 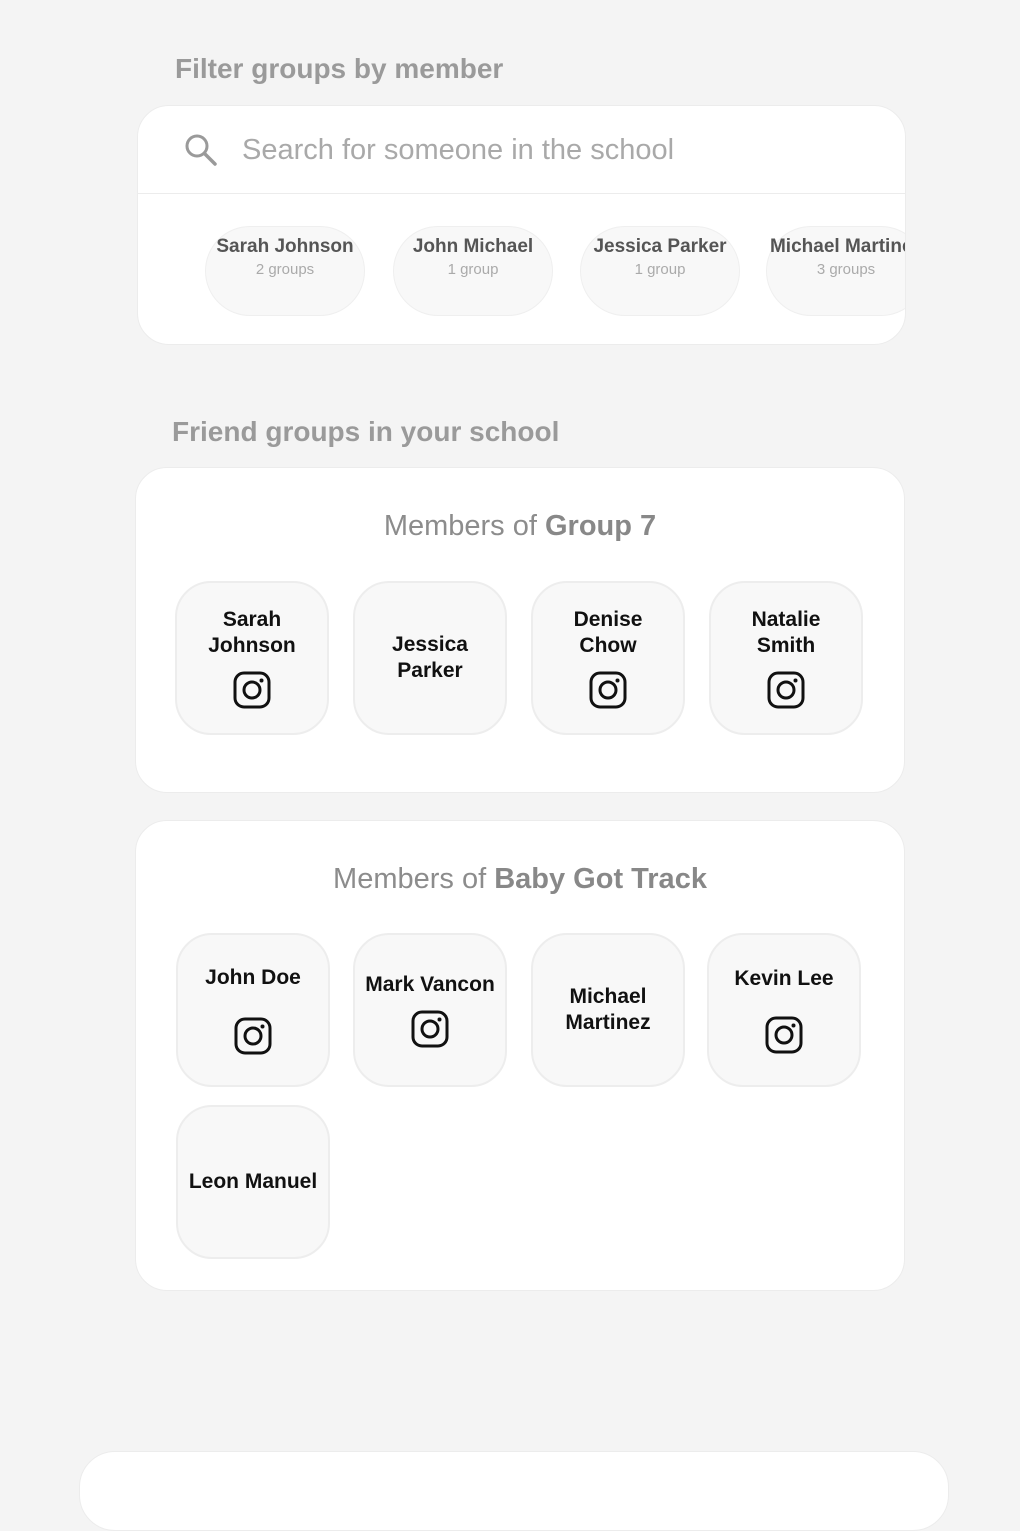 I want to click on member-name: Leon Manuel, so click(x=253, y=1181).